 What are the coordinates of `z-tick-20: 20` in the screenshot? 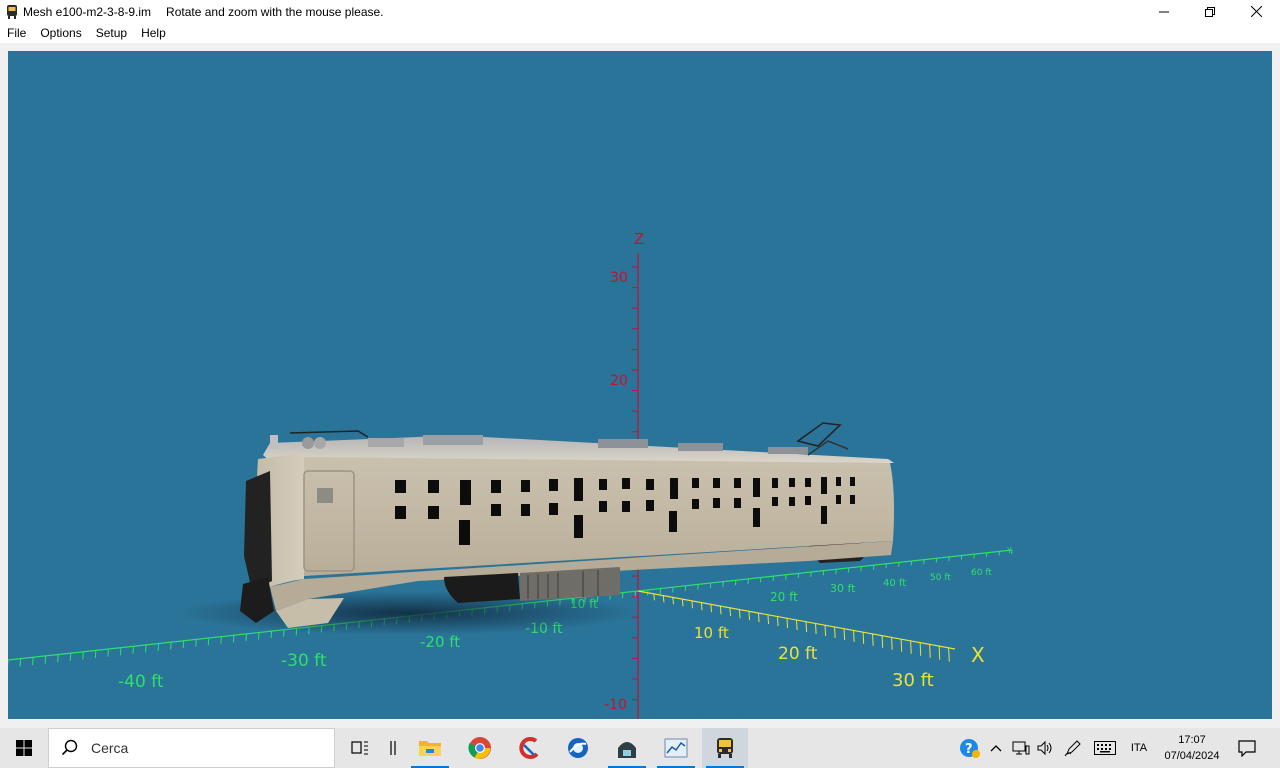 It's located at (619, 381).